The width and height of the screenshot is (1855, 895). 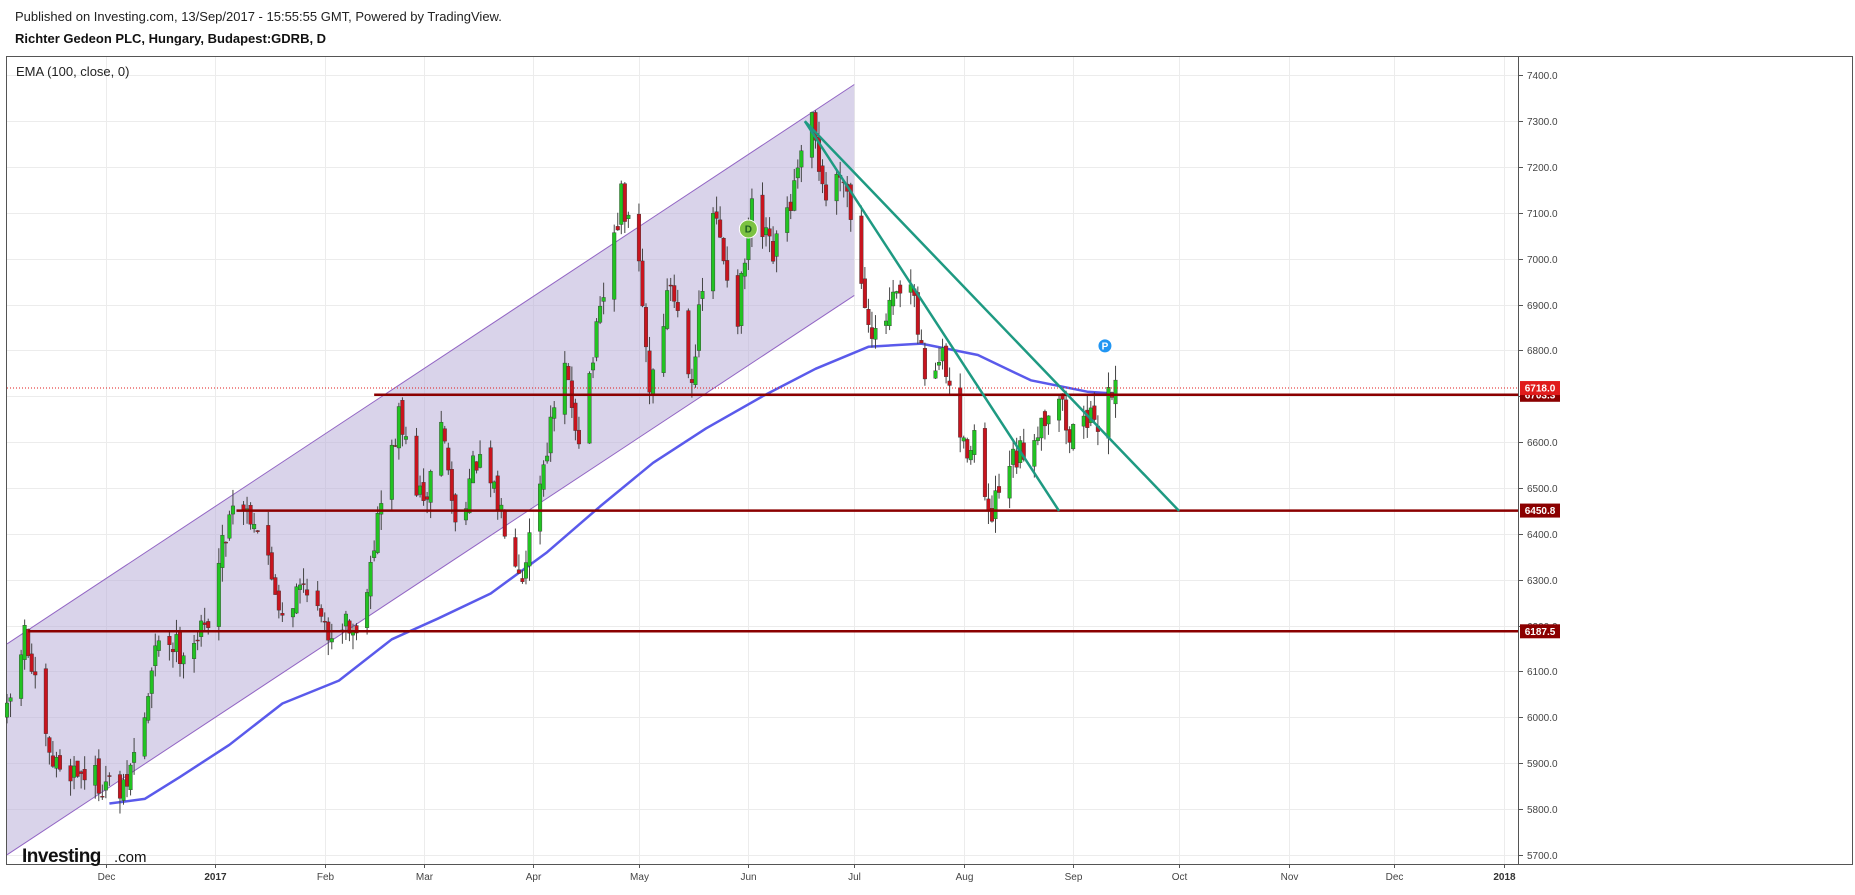 What do you see at coordinates (1542, 535) in the screenshot?
I see `y-tick-label: 6400.0` at bounding box center [1542, 535].